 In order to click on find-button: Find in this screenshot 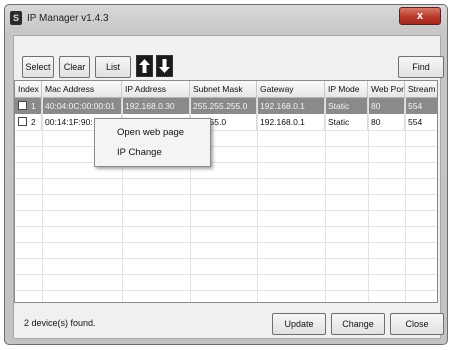, I will do `click(421, 67)`.